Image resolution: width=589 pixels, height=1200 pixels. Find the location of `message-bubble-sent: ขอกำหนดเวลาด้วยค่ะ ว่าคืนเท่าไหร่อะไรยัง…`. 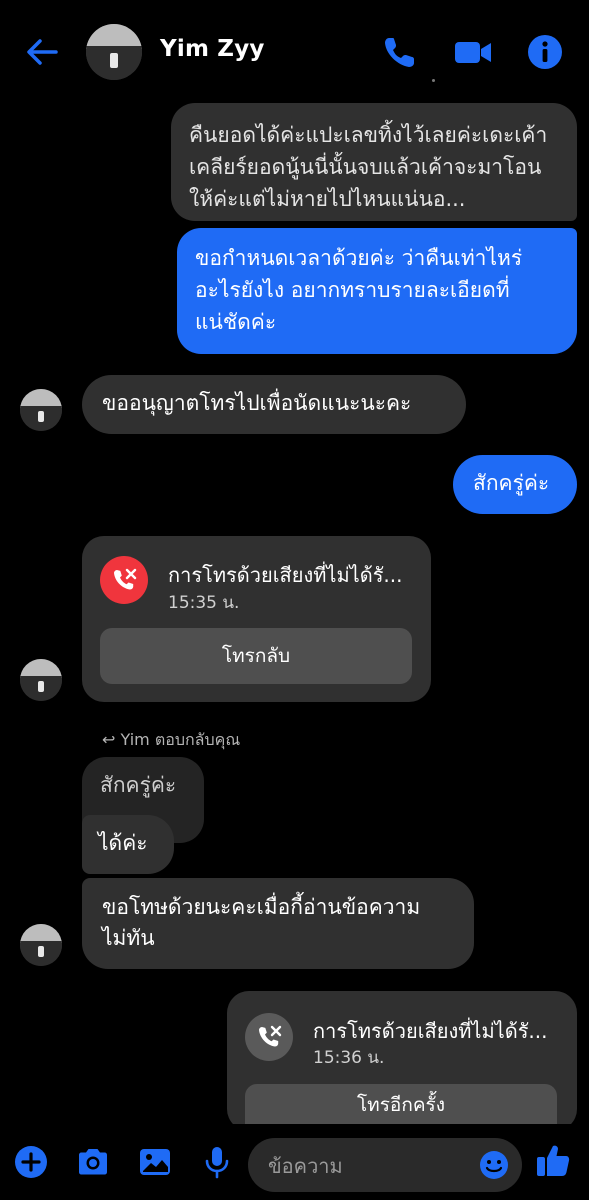

message-bubble-sent: ขอกำหนดเวลาด้วยค่ะ ว่าคืนเท่าไหร่อะไรยัง… is located at coordinates (377, 291).